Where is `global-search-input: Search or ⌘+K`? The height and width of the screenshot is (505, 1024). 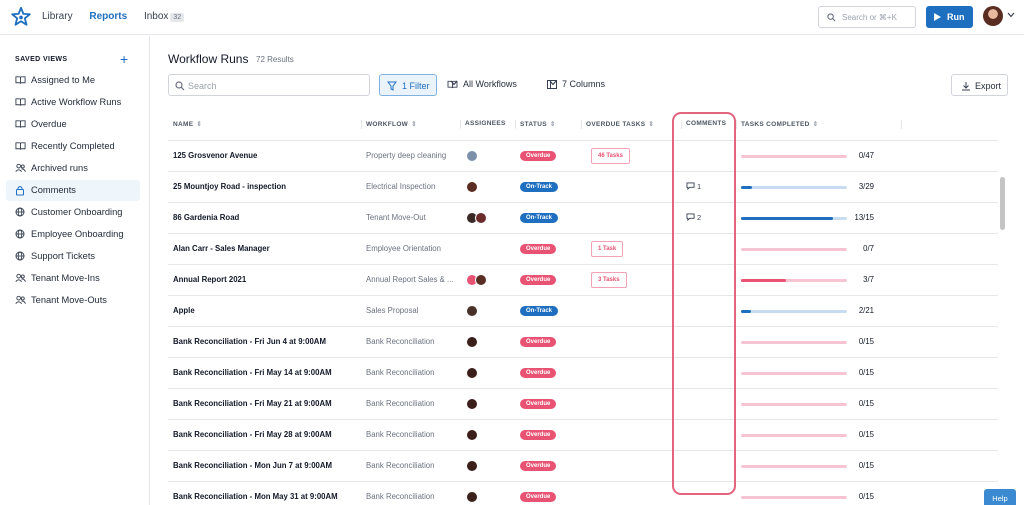 global-search-input: Search or ⌘+K is located at coordinates (867, 17).